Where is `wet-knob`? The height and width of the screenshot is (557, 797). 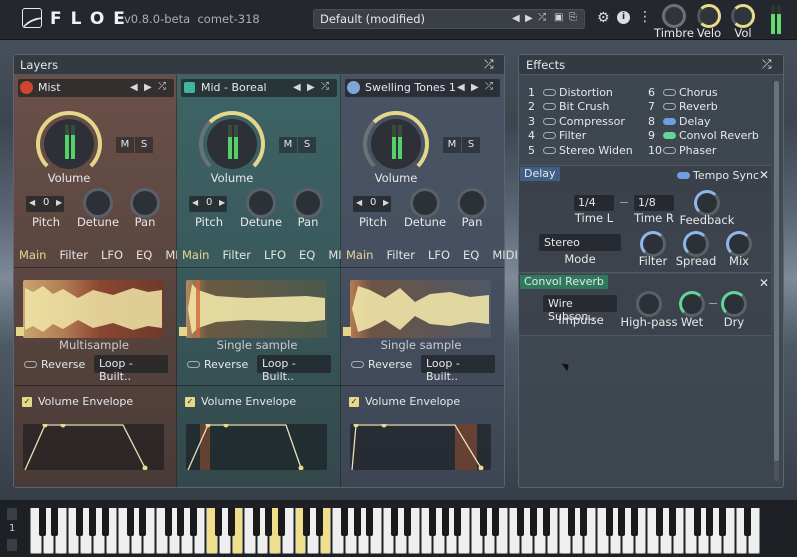 wet-knob is located at coordinates (692, 304).